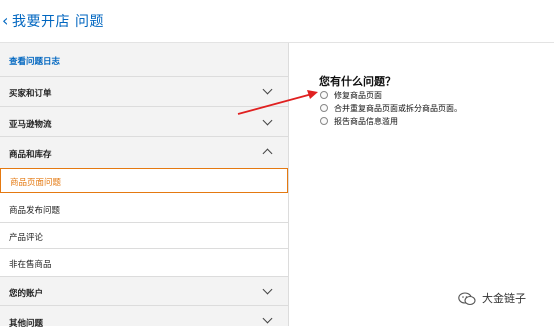 Image resolution: width=554 pixels, height=329 pixels. Describe the element at coordinates (398, 108) in the screenshot. I see `option-label: 合并重复商品页面或拆分商品页面。` at that location.